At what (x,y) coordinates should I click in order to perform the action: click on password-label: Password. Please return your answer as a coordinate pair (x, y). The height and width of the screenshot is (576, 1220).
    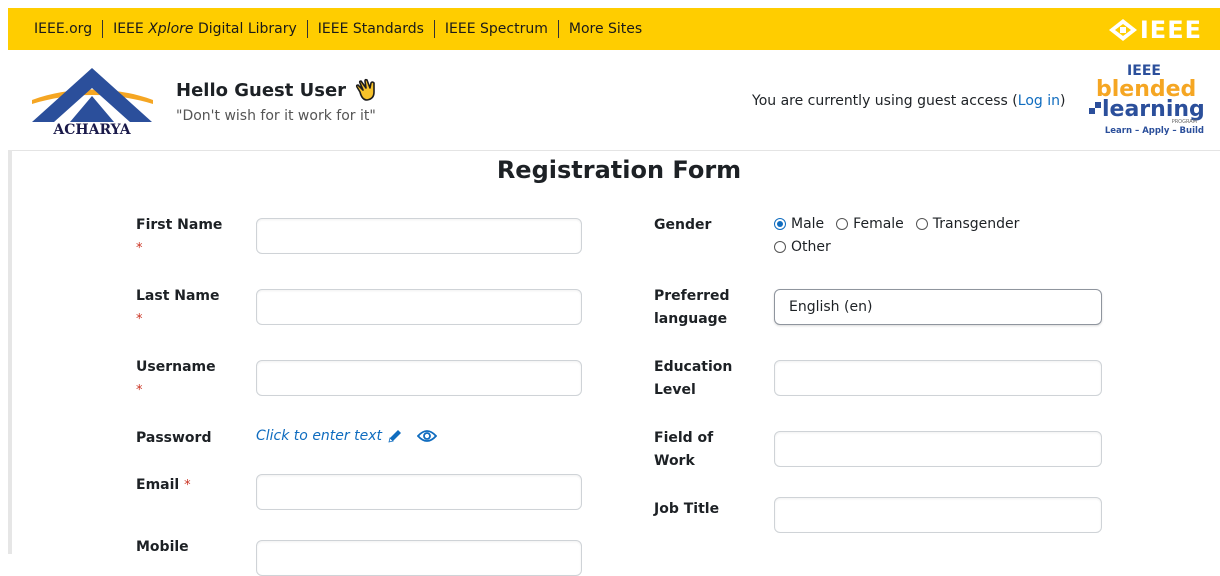
    Looking at the image, I should click on (174, 438).